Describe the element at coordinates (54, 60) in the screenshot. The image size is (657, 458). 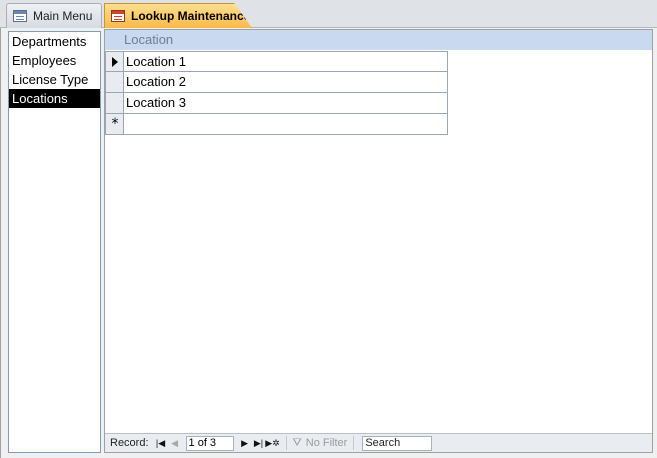
I see `list-item-employees: Employees` at that location.